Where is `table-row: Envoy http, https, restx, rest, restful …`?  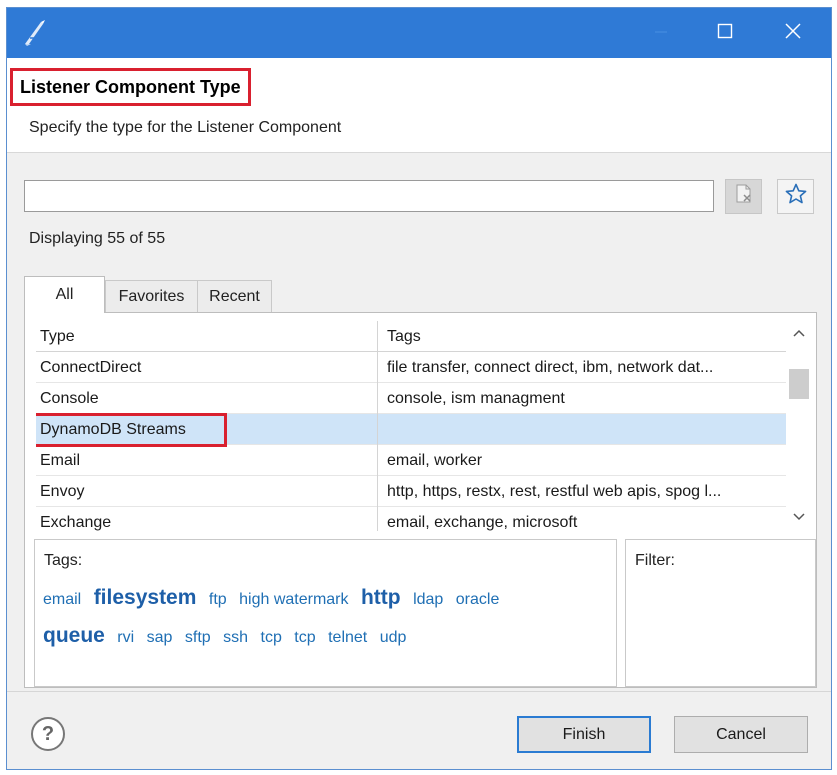
table-row: Envoy http, https, restx, rest, restful … is located at coordinates (411, 491).